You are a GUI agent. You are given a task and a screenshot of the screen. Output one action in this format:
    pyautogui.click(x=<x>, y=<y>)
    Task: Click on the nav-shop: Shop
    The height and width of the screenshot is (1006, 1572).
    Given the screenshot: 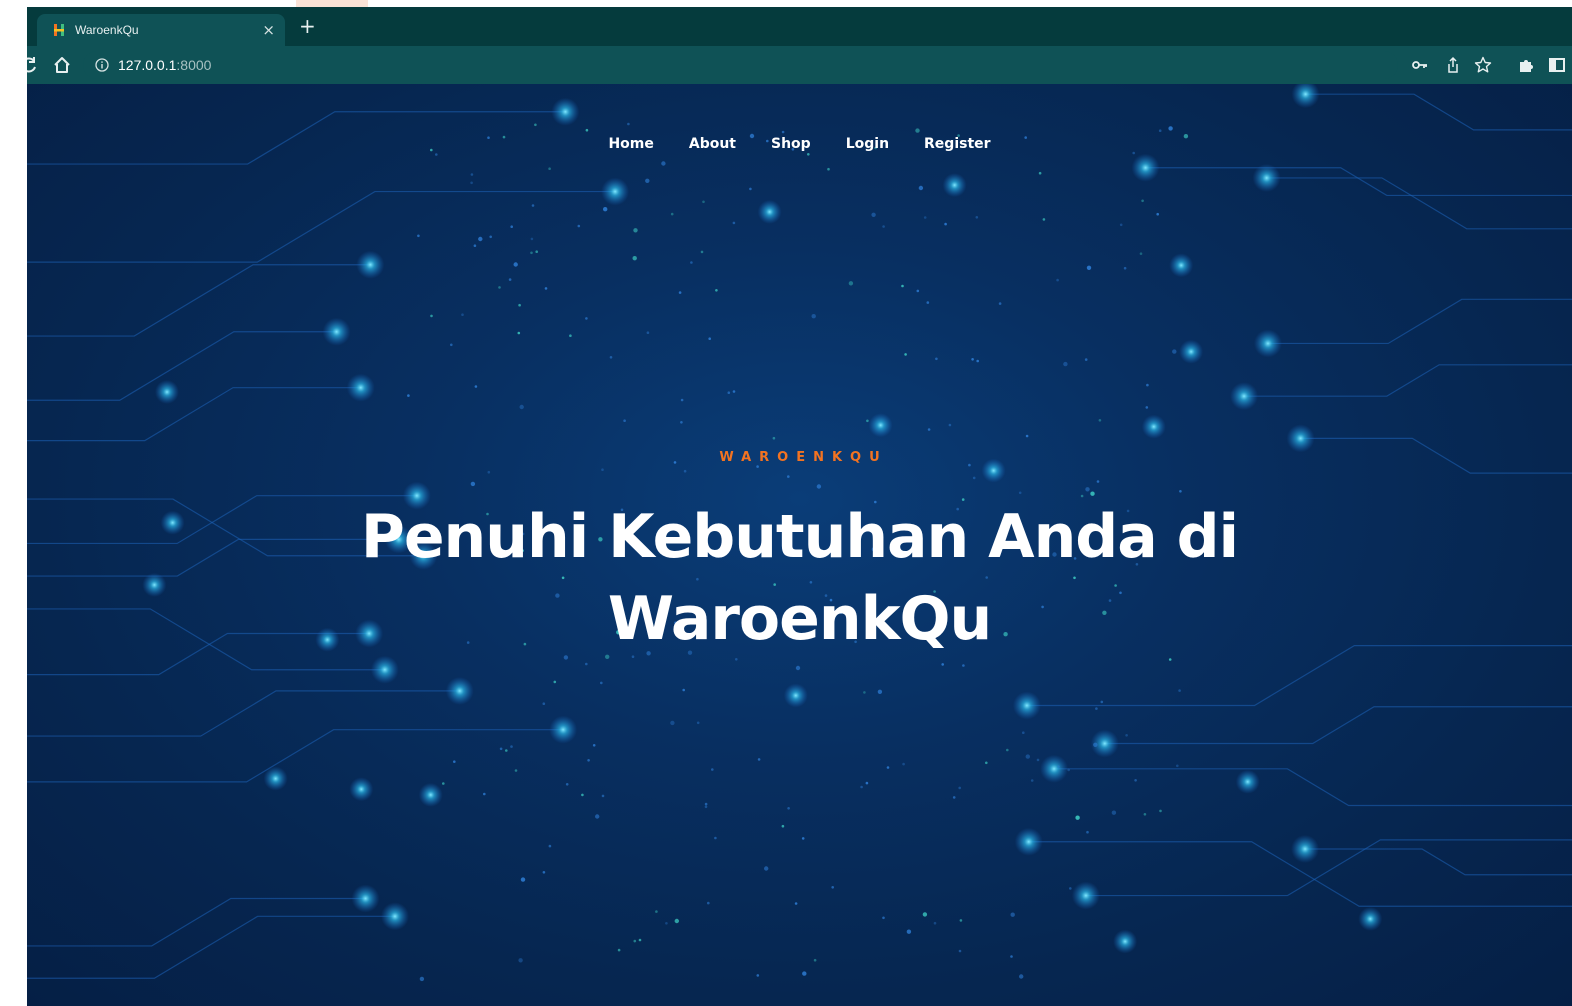 What is the action you would take?
    pyautogui.click(x=791, y=144)
    